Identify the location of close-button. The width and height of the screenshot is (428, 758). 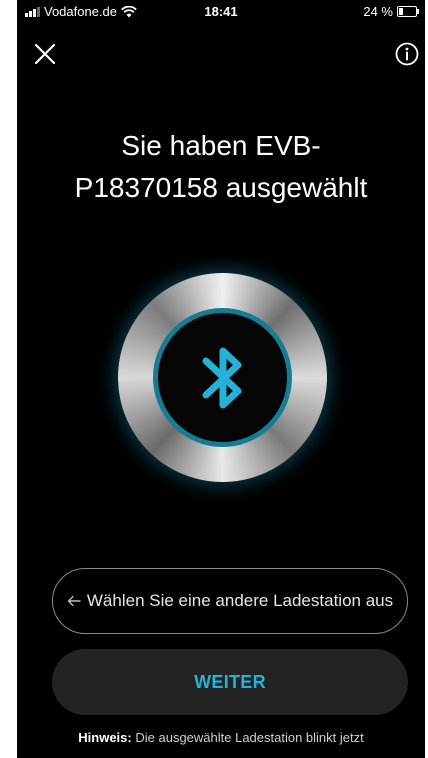
(45, 54).